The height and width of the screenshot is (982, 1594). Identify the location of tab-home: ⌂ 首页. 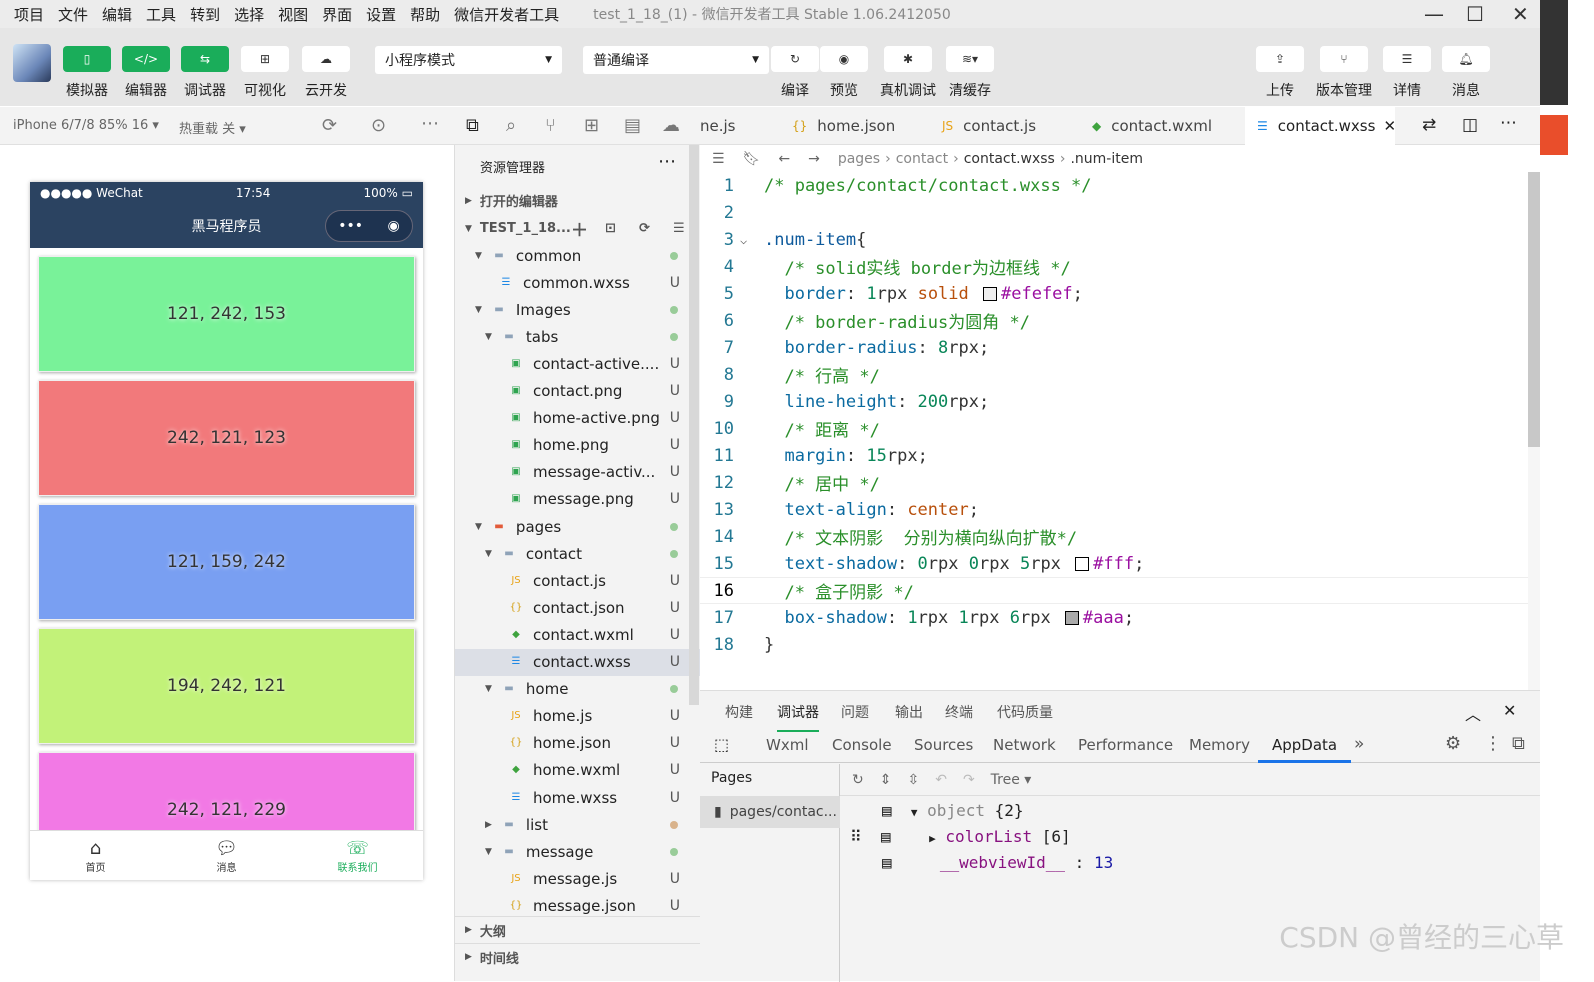
(95, 855).